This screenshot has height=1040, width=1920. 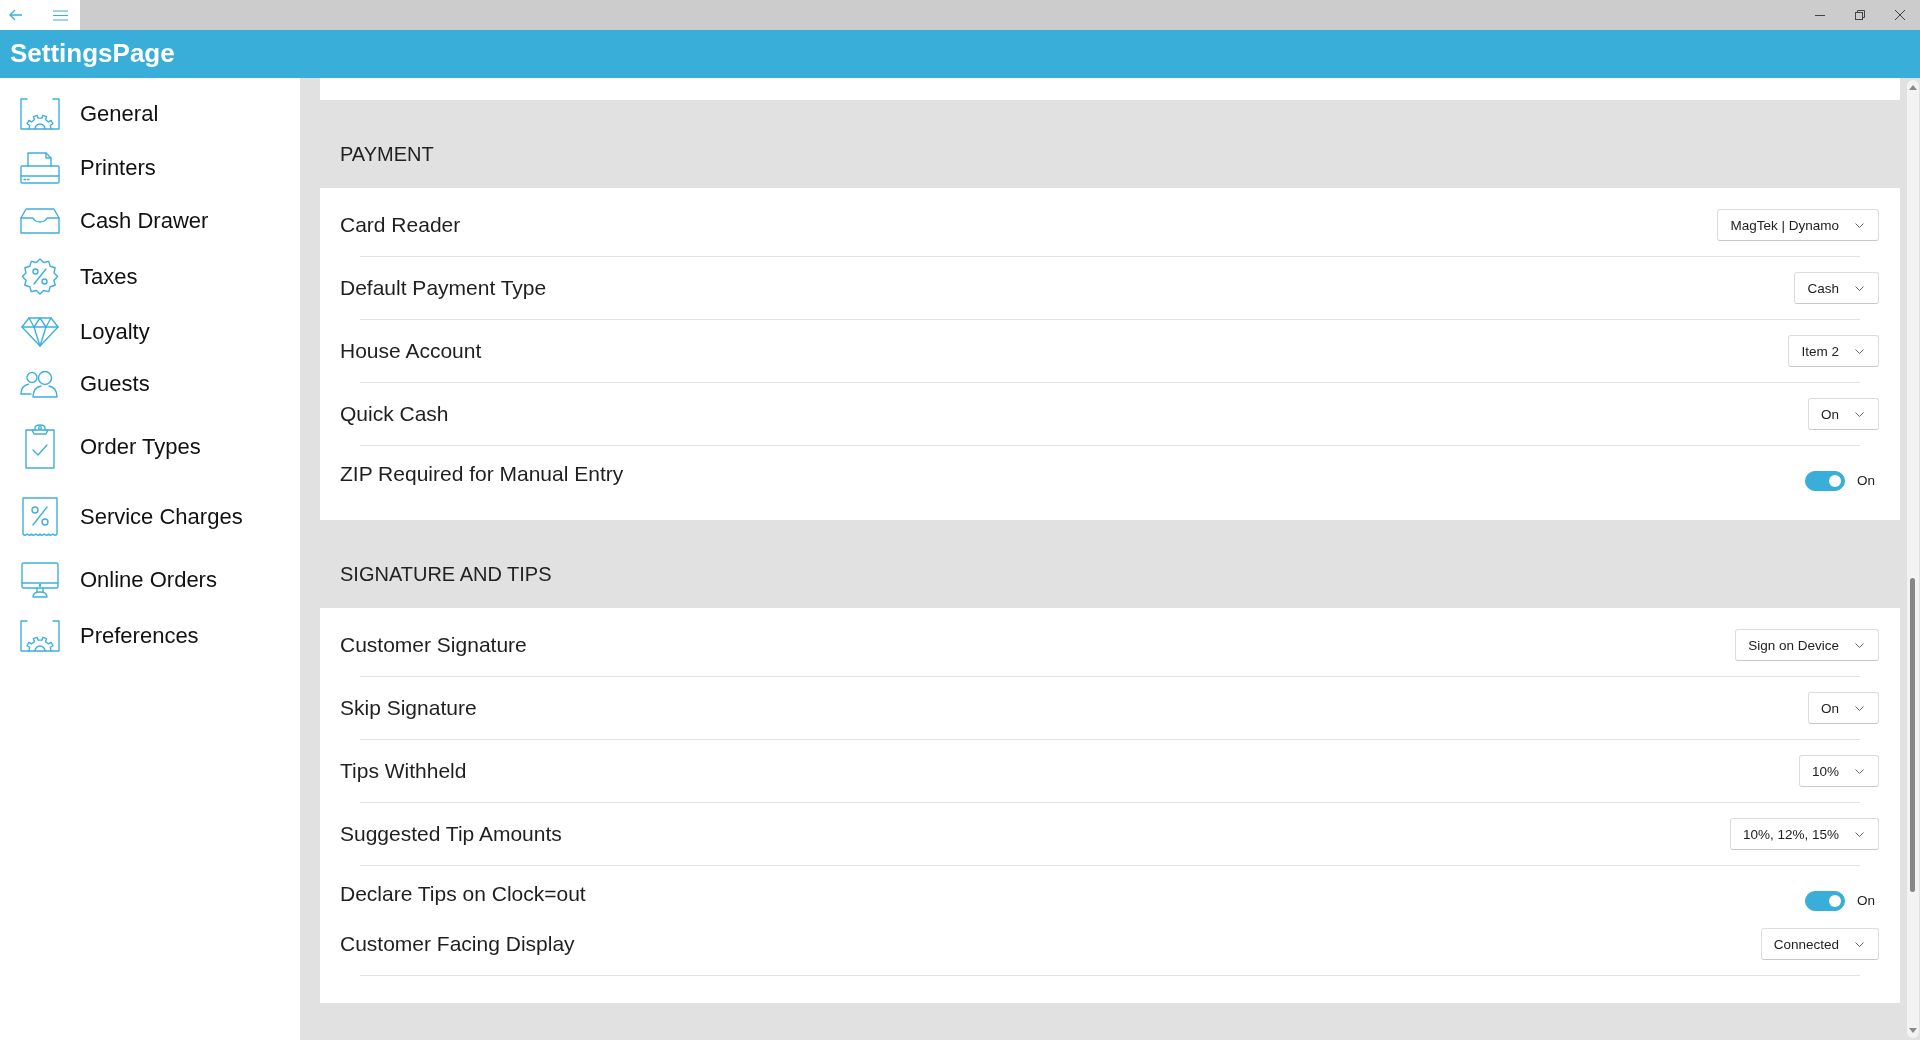 I want to click on dropdown: Item 2, so click(x=1833, y=351).